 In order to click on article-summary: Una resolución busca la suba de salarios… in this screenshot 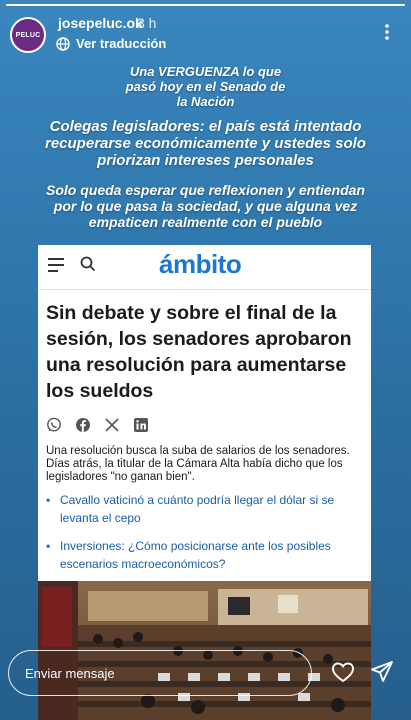, I will do `click(198, 464)`.